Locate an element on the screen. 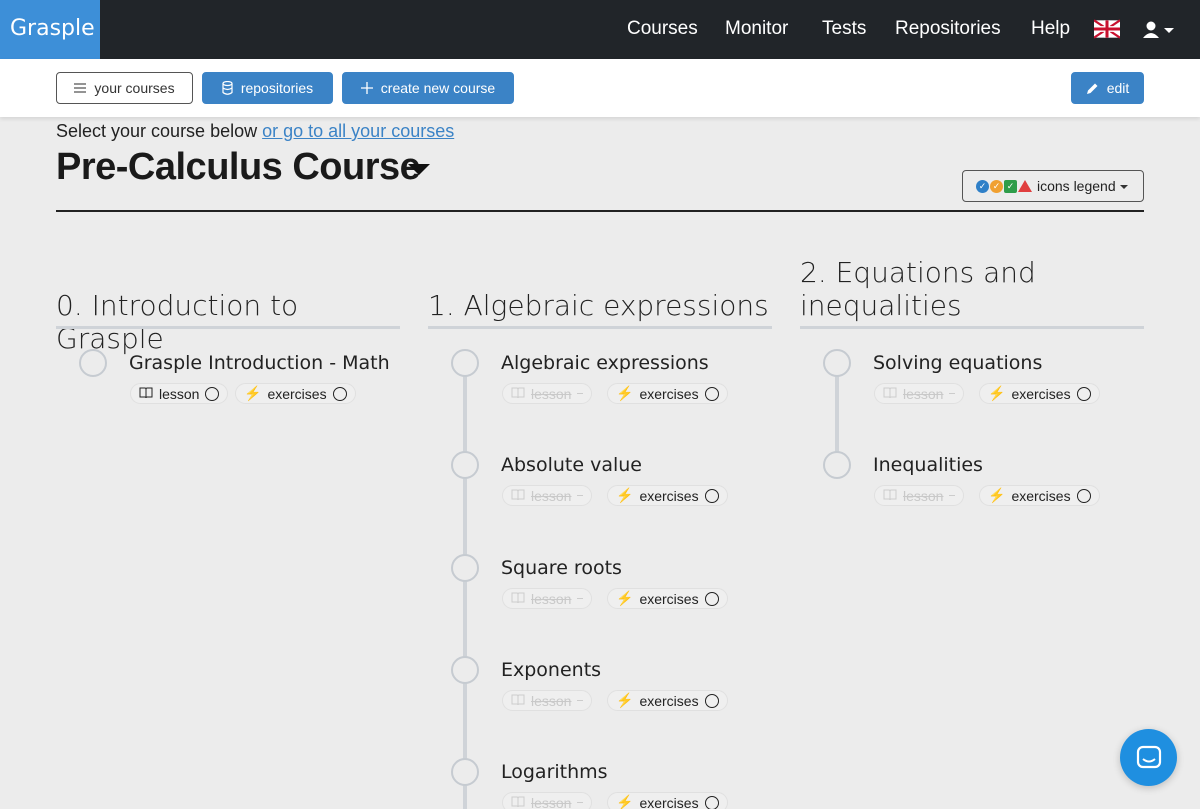 The width and height of the screenshot is (1200, 809). user-icon is located at coordinates (1158, 29).